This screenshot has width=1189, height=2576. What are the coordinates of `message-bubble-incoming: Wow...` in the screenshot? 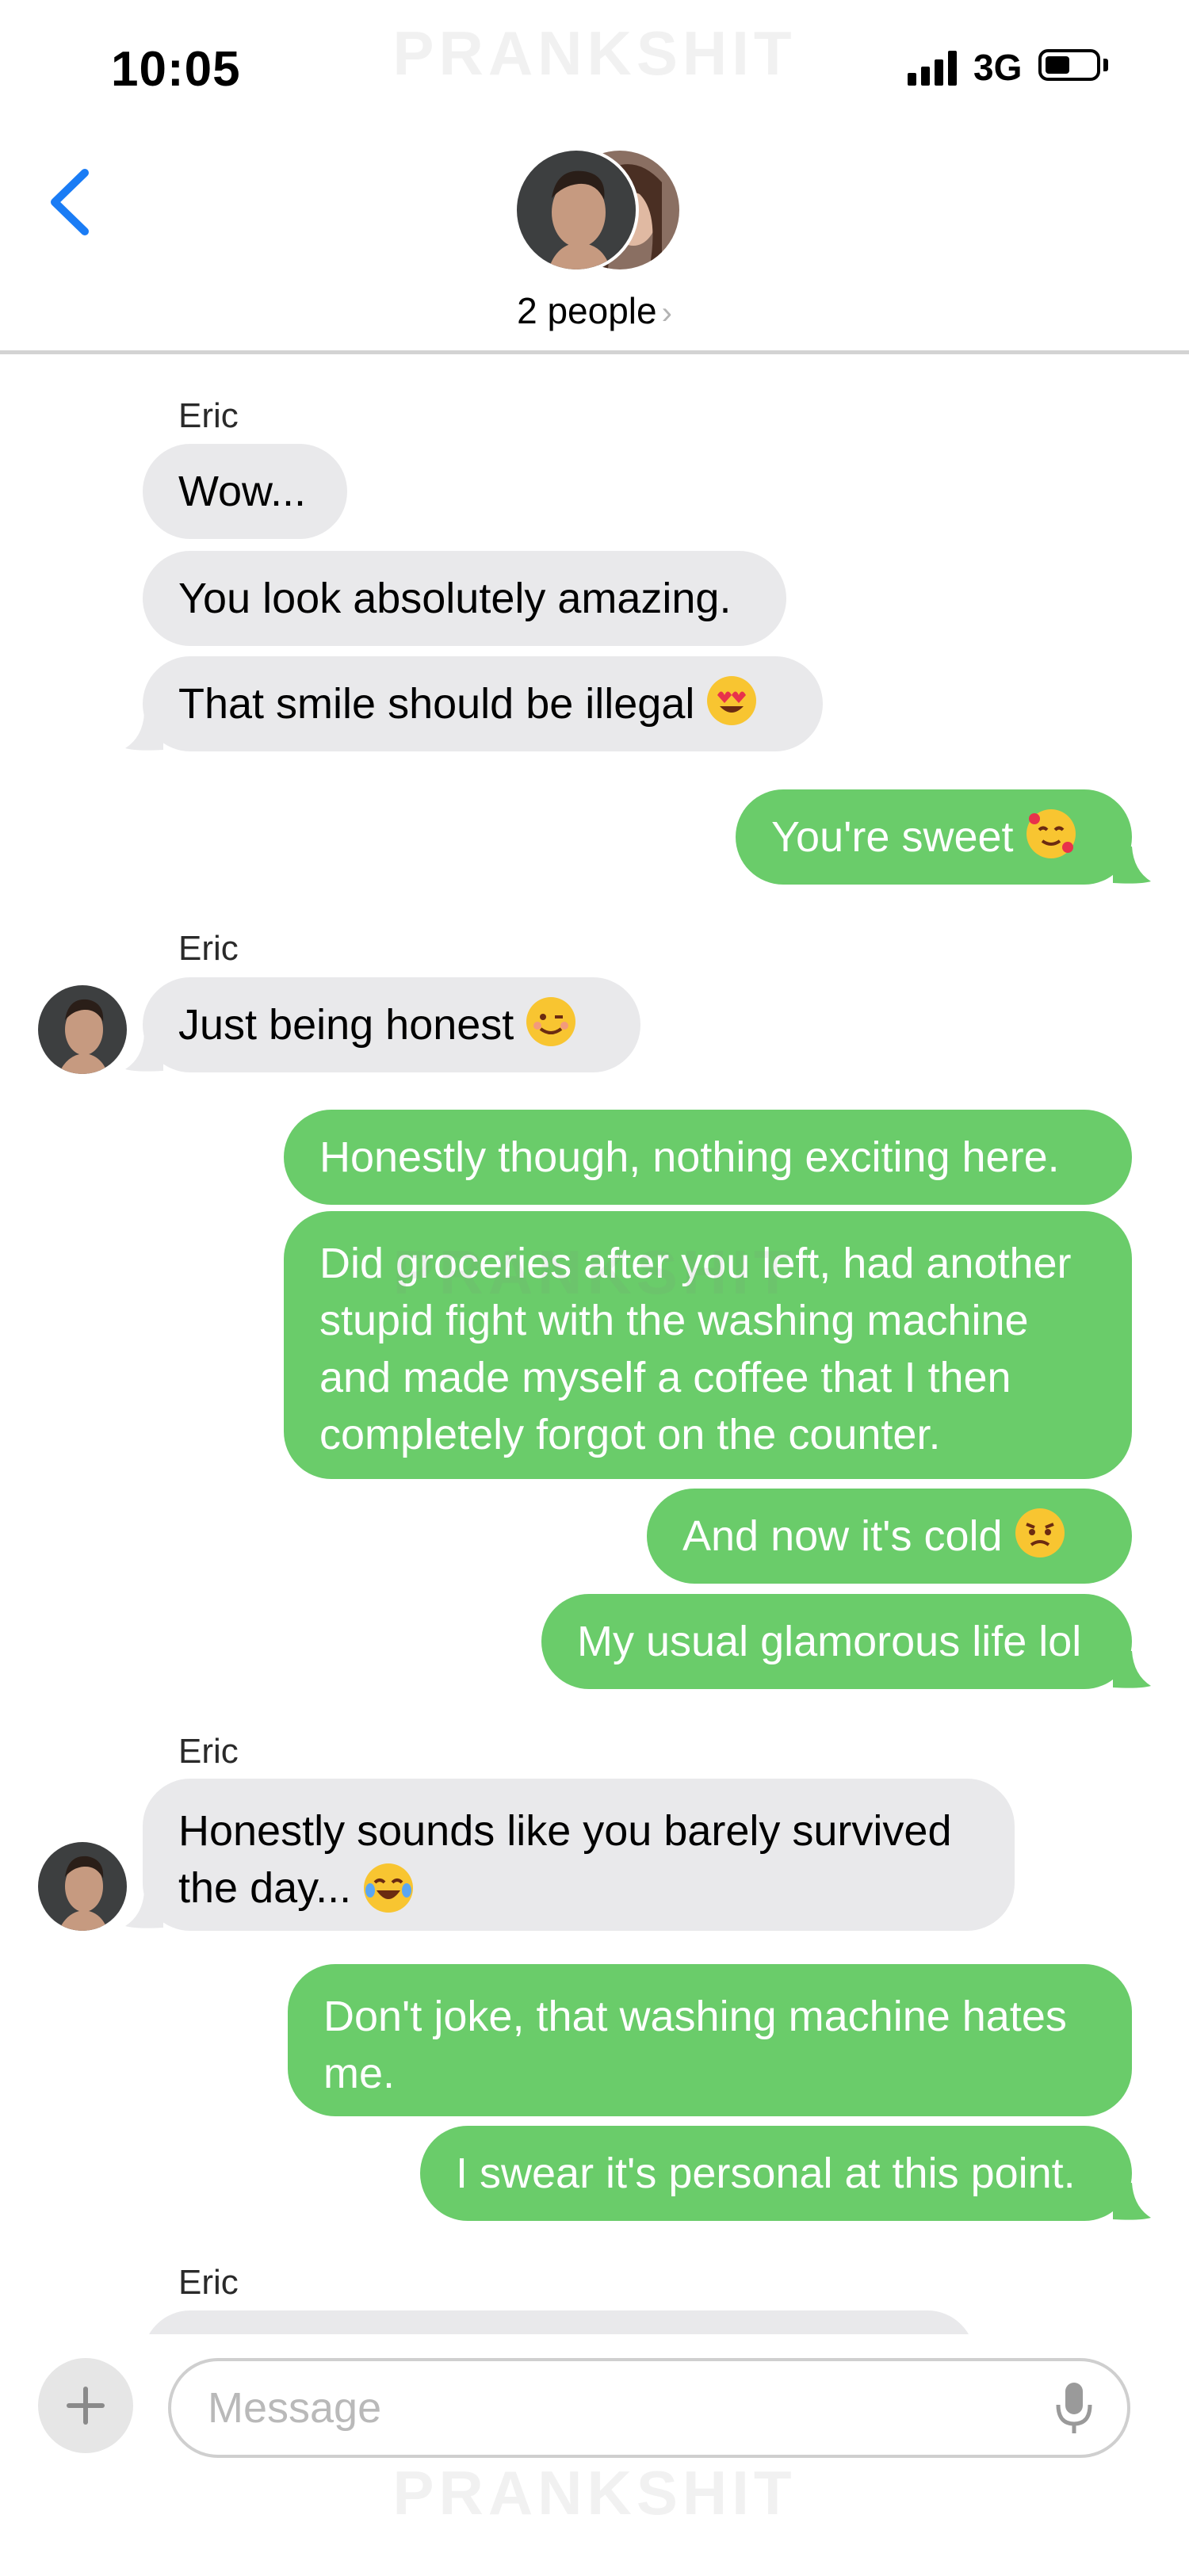 It's located at (245, 492).